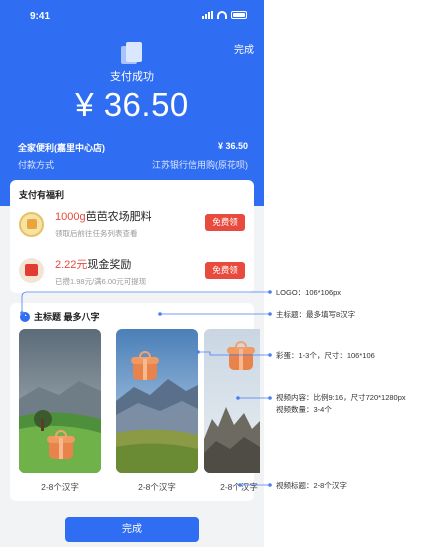 This screenshot has width=425, height=547. Describe the element at coordinates (316, 314) in the screenshot. I see `annotation-main-title: 主标题：最多填写8汉字` at that location.